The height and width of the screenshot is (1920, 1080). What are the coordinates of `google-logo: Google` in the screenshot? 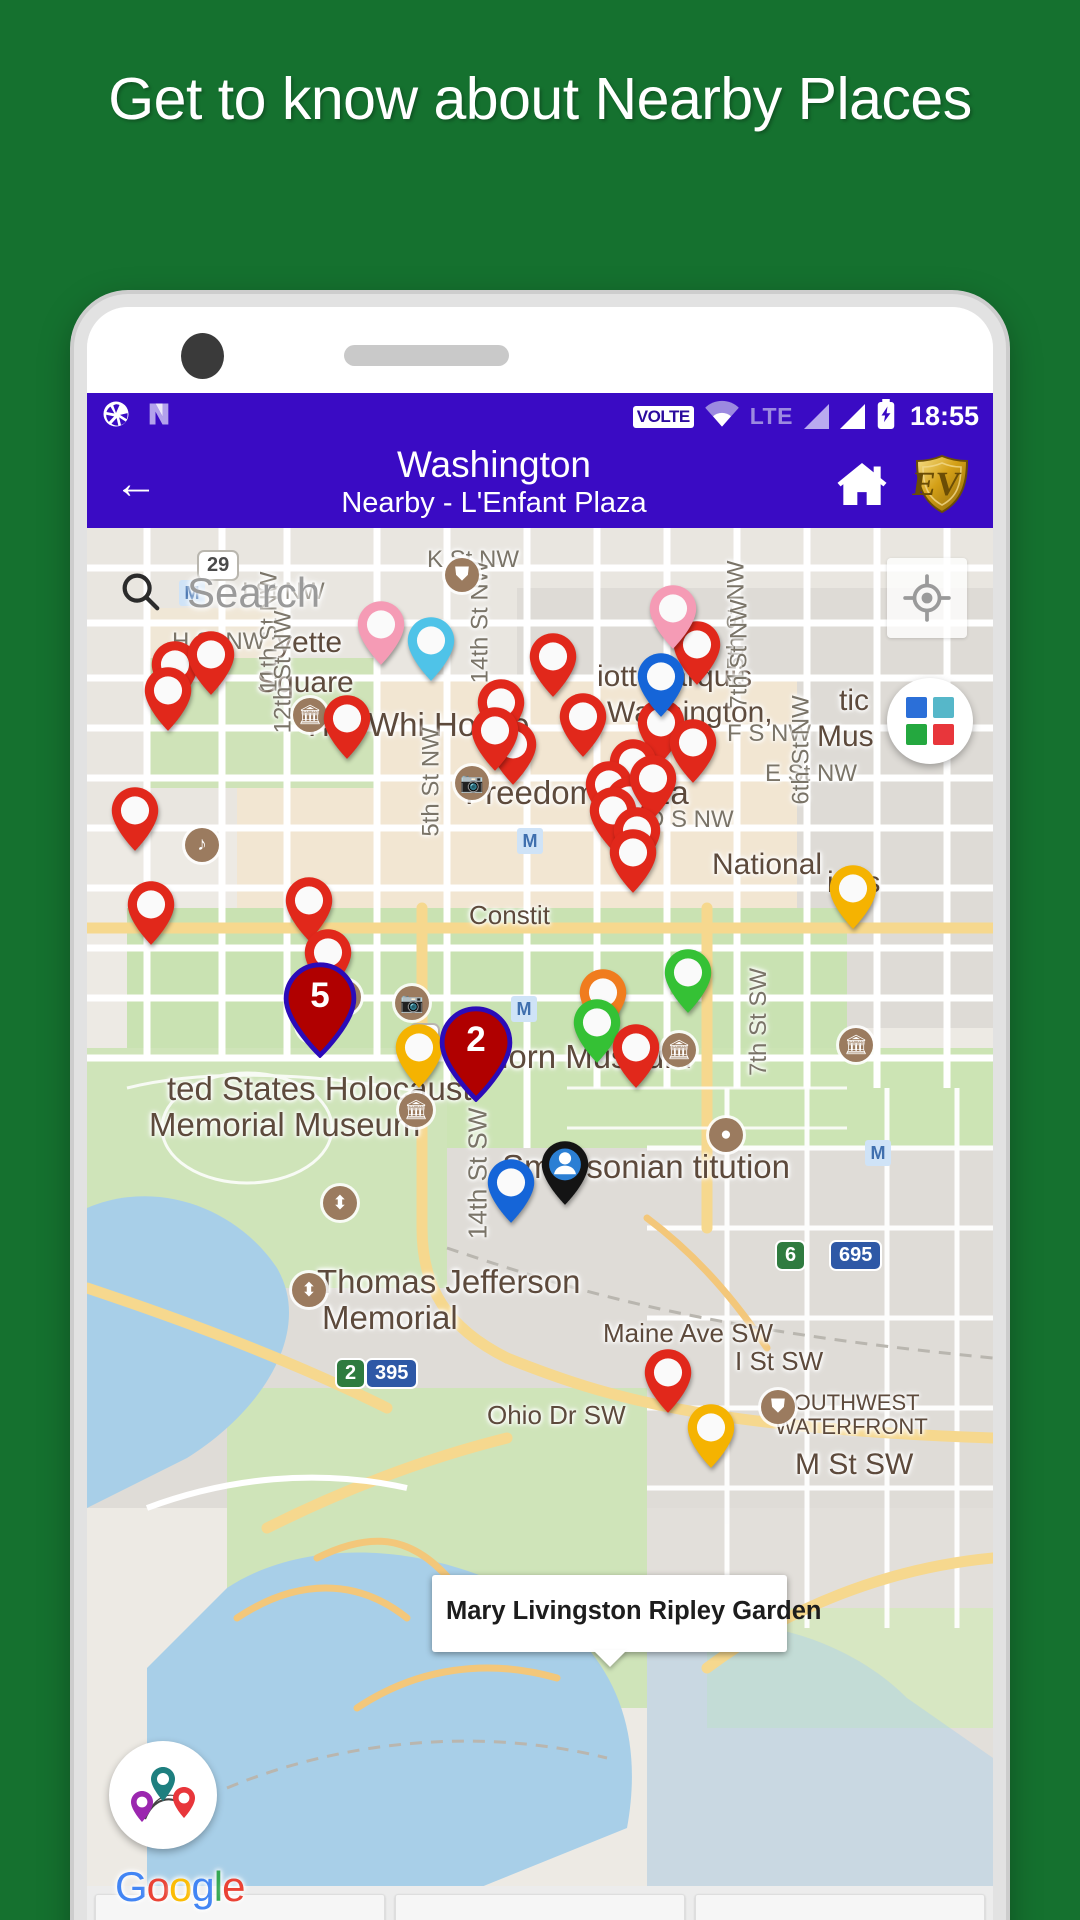 It's located at (180, 1887).